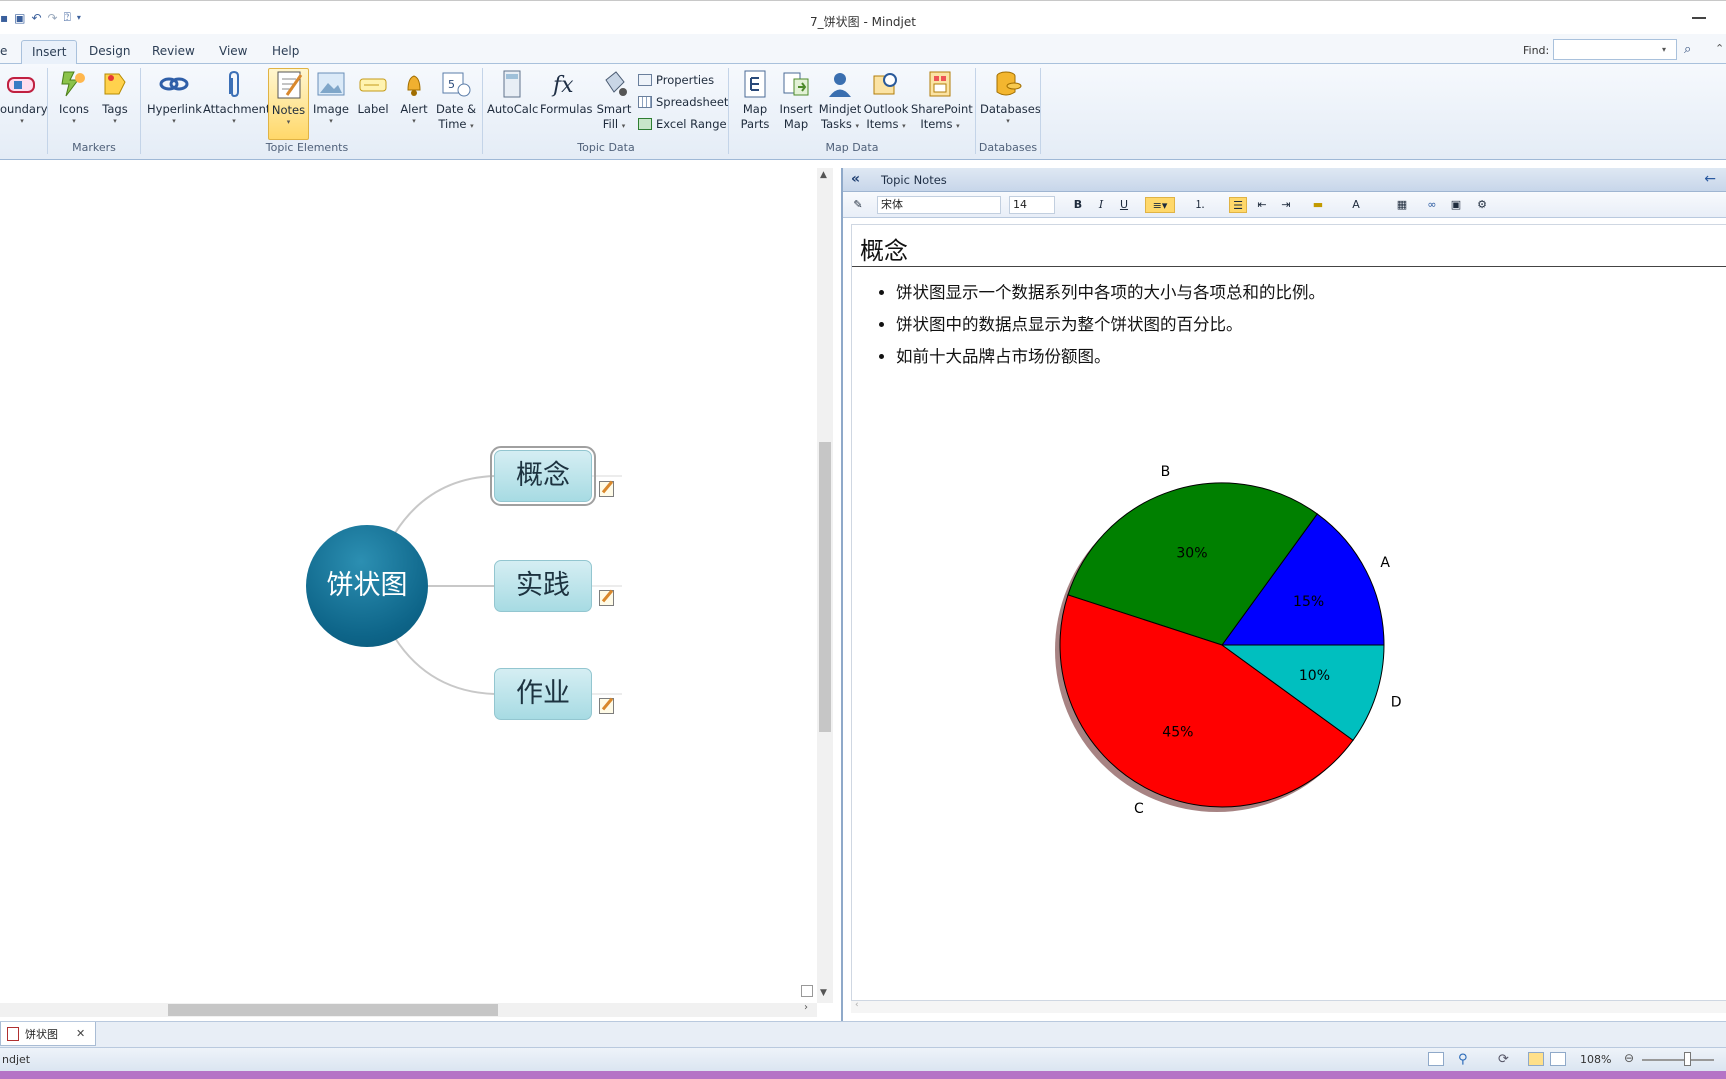 This screenshot has width=1726, height=1079. Describe the element at coordinates (543, 476) in the screenshot. I see `subtopic-concept: 概念` at that location.